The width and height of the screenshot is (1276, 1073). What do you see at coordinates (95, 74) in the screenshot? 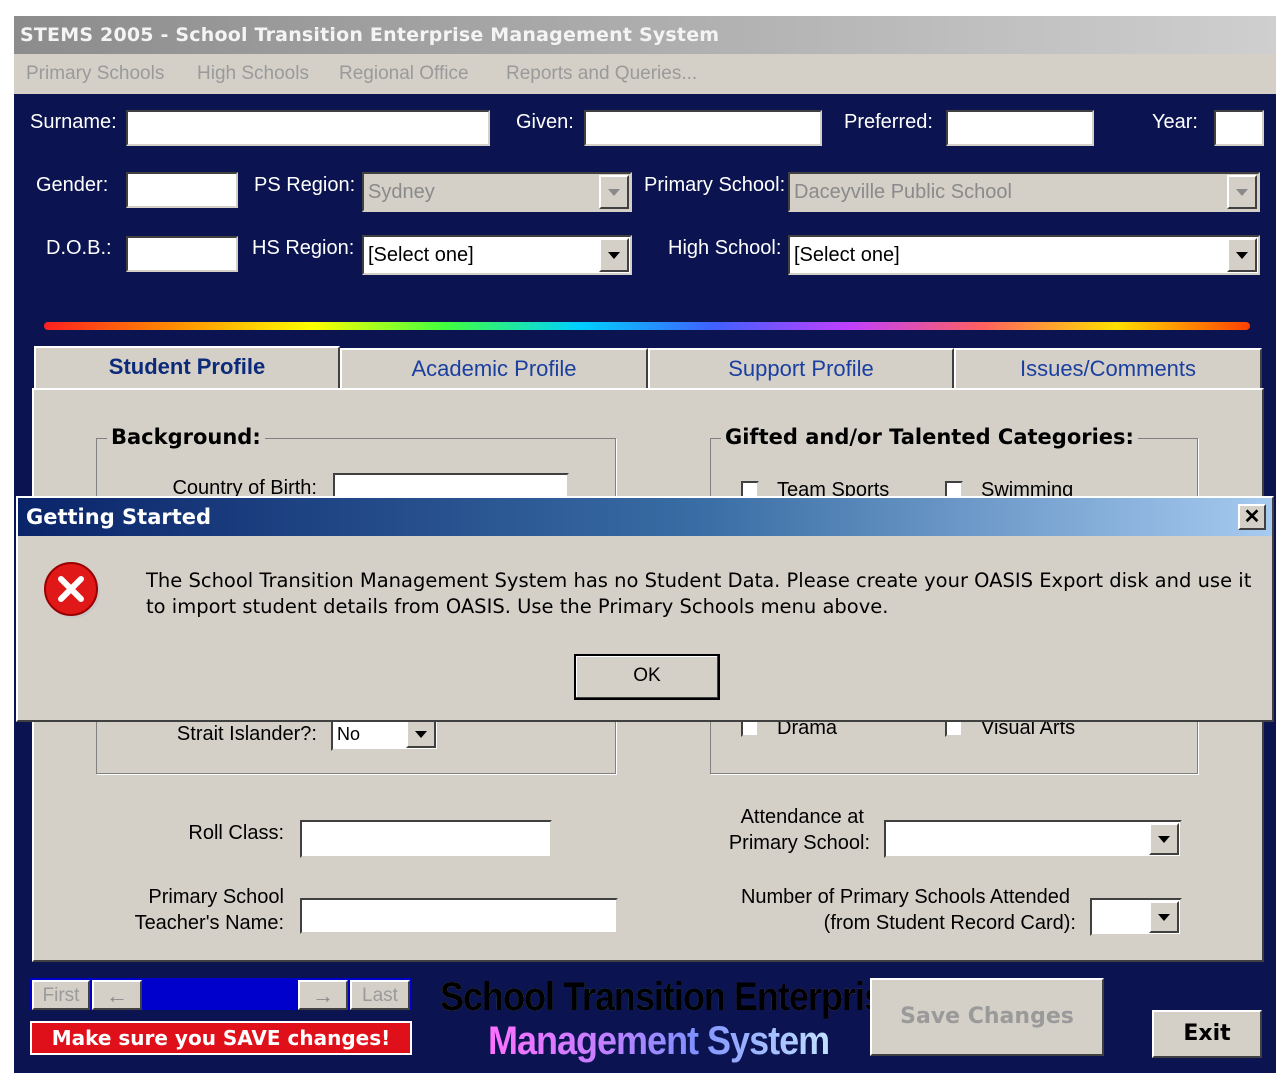
I see `menu-primary-schools: Primary Schools` at bounding box center [95, 74].